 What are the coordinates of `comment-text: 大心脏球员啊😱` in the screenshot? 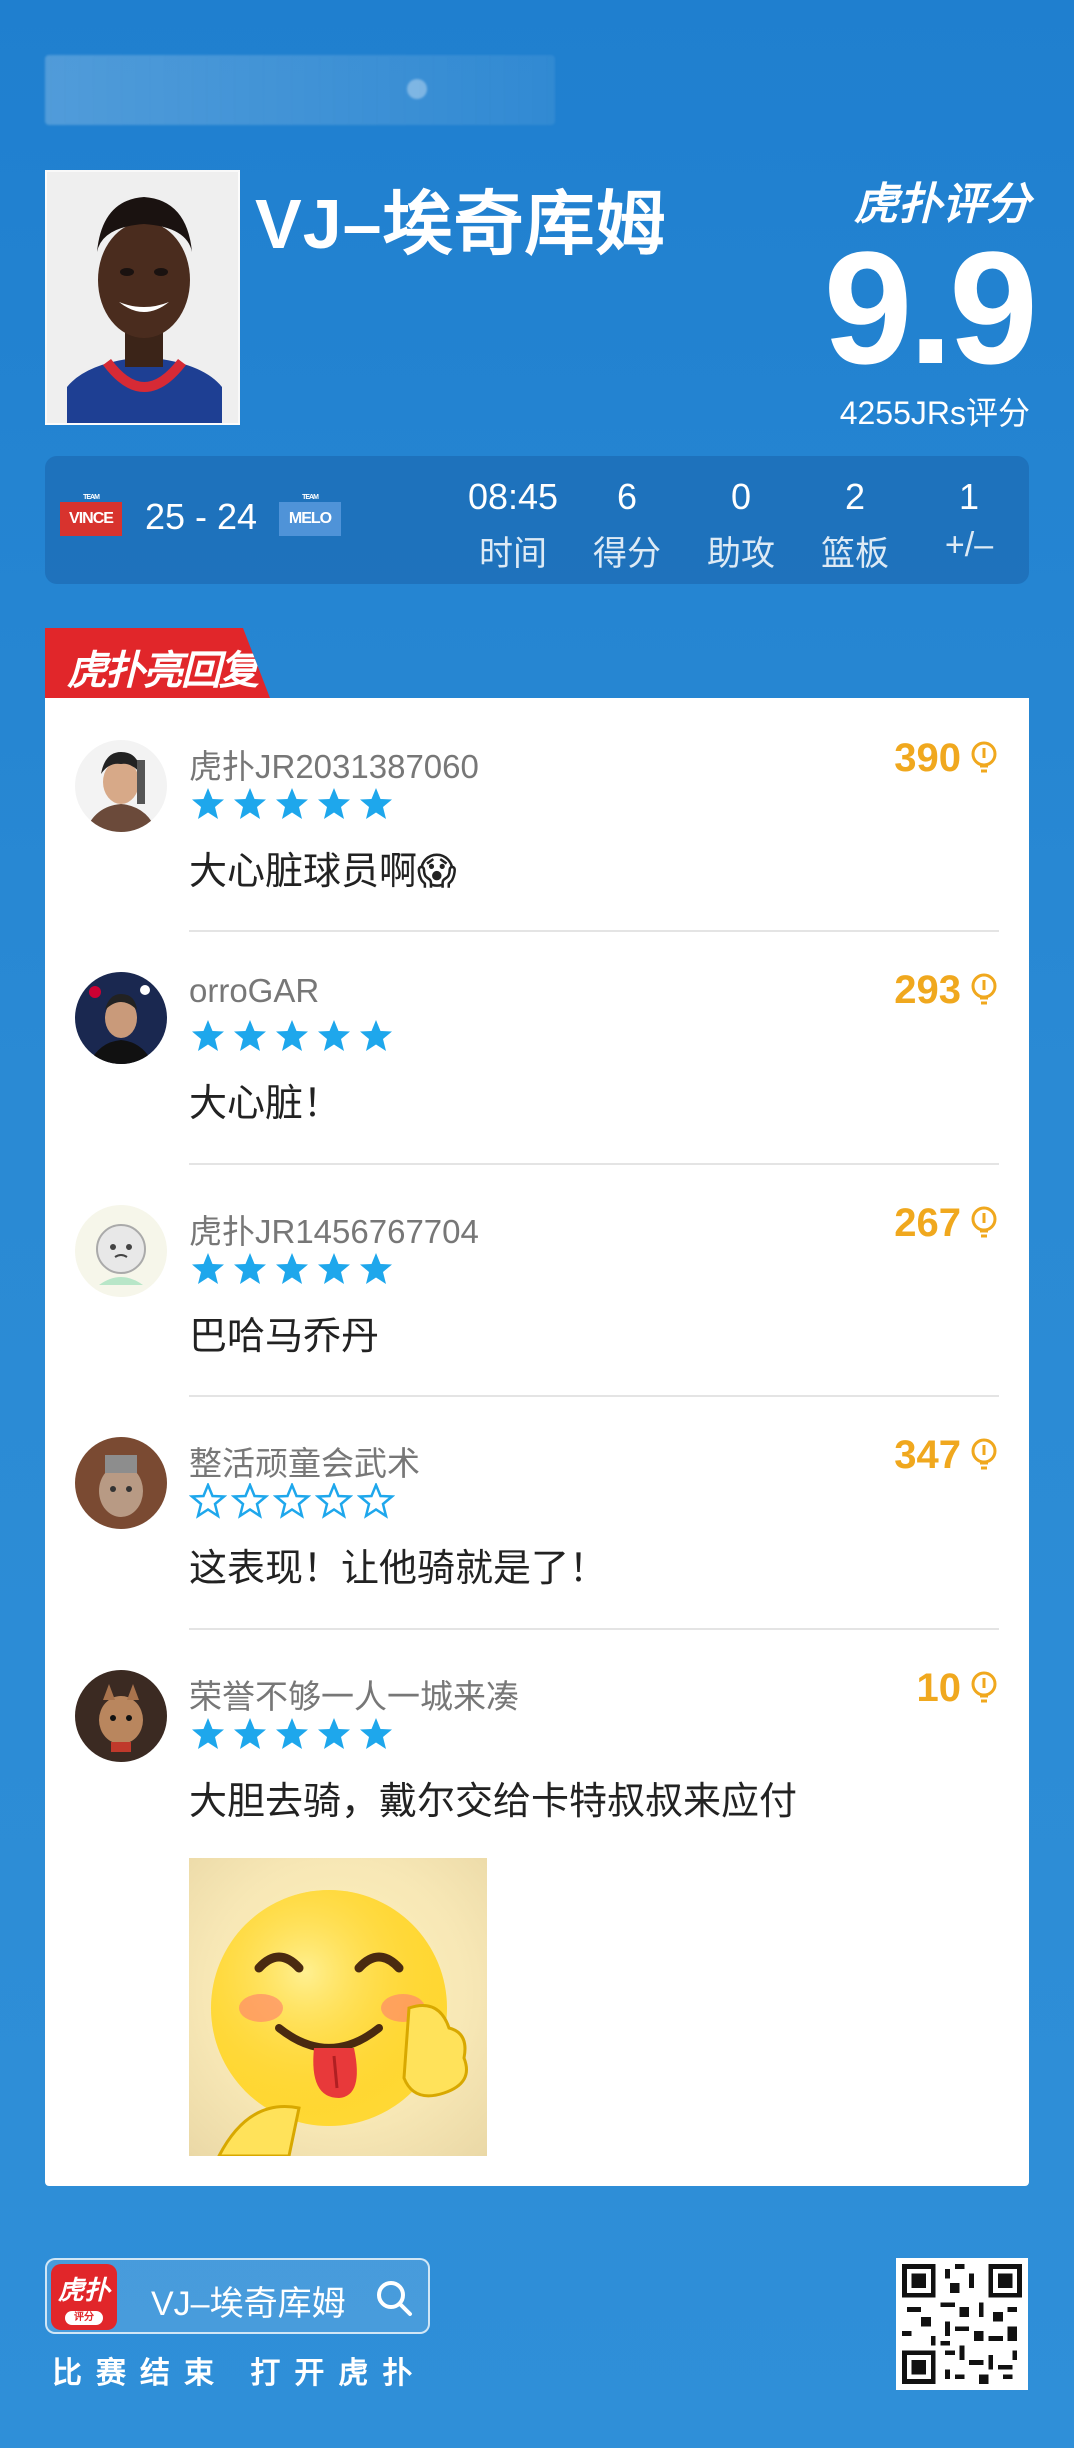 It's located at (323, 872).